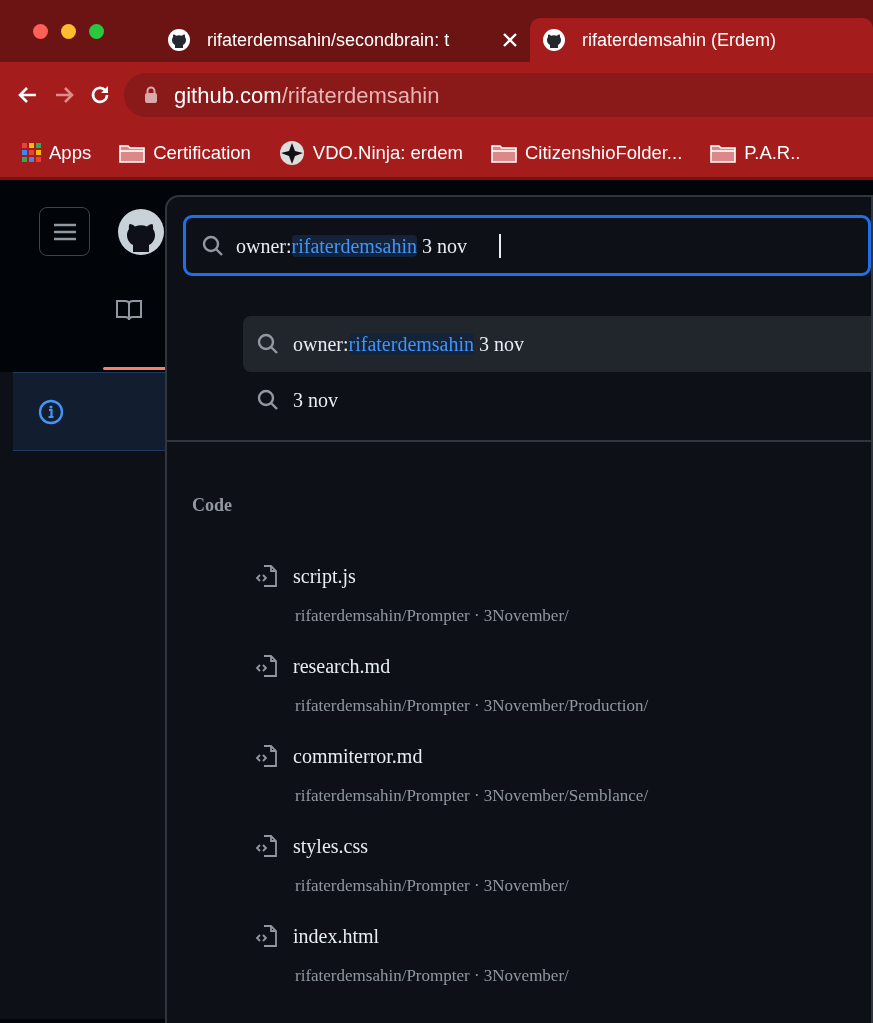 Image resolution: width=873 pixels, height=1023 pixels. I want to click on address-bar: github.com/rifaterdemsahin, so click(498, 95).